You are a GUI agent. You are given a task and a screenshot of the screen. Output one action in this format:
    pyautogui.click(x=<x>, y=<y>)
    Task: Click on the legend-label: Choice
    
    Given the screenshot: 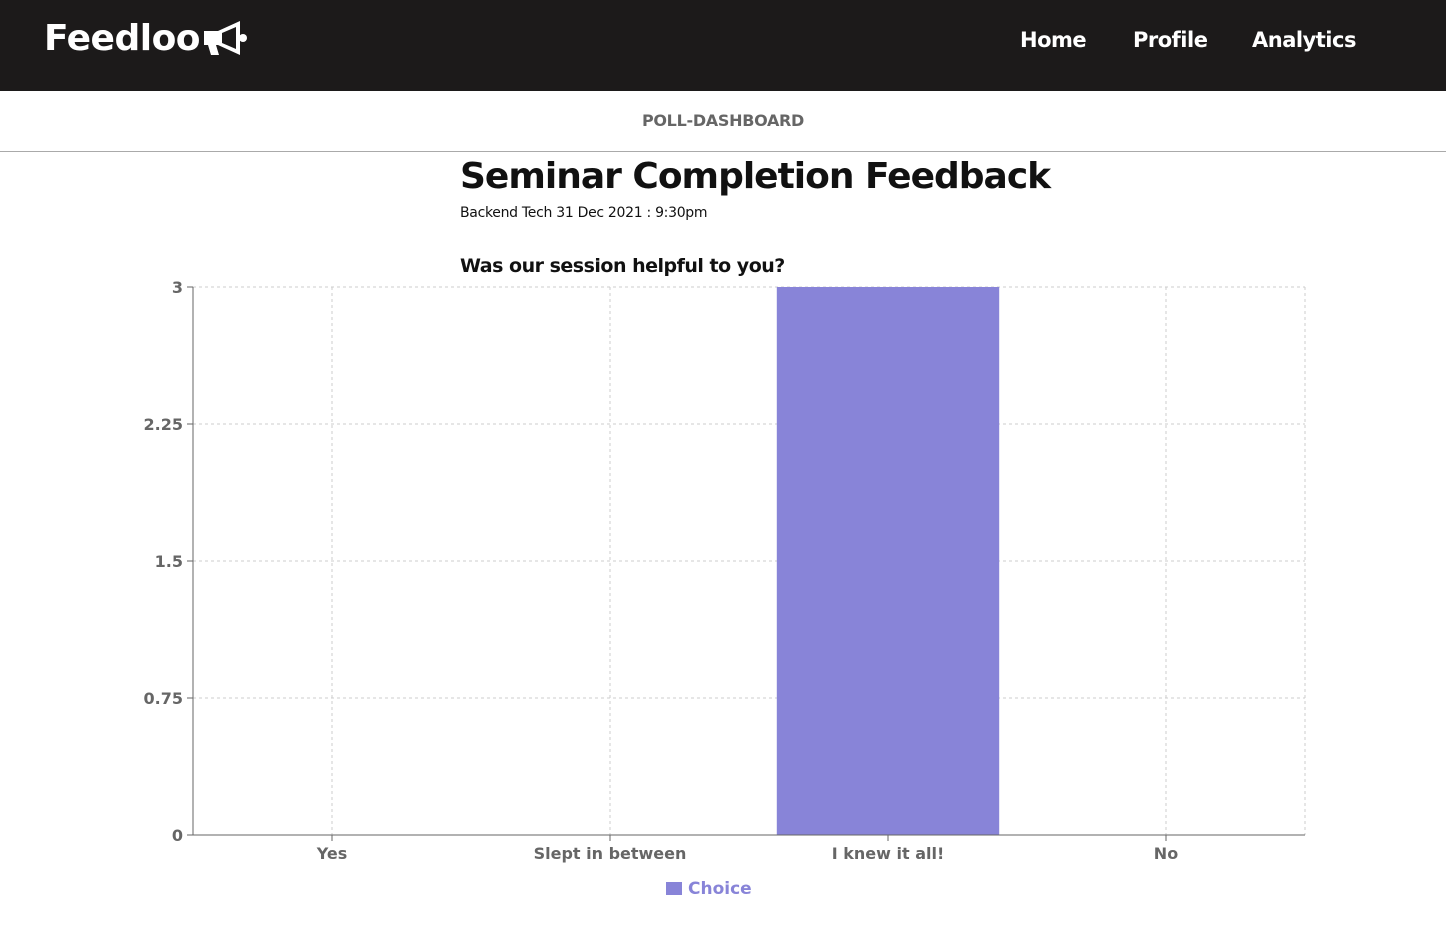 What is the action you would take?
    pyautogui.click(x=720, y=889)
    